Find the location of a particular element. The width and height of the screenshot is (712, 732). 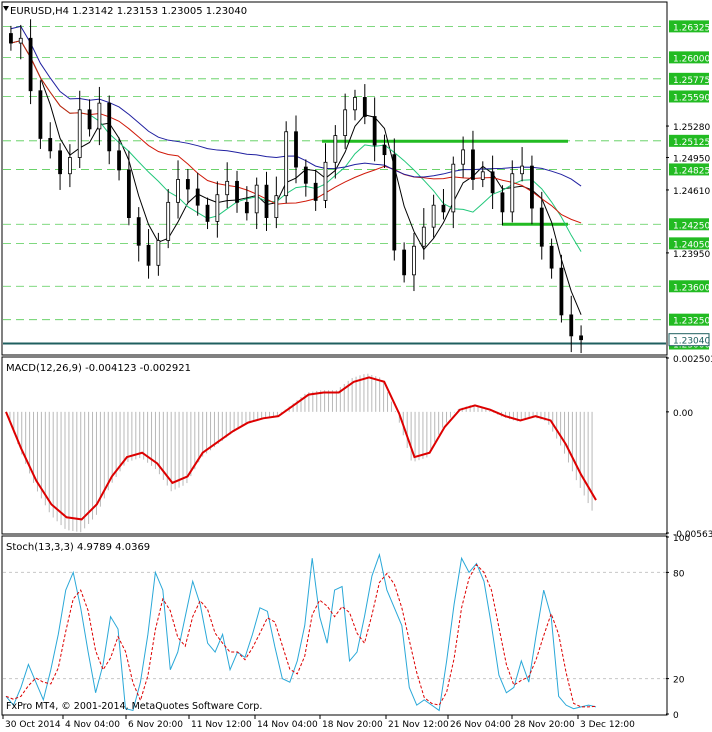

stoch-axis-label: 20 is located at coordinates (679, 681).